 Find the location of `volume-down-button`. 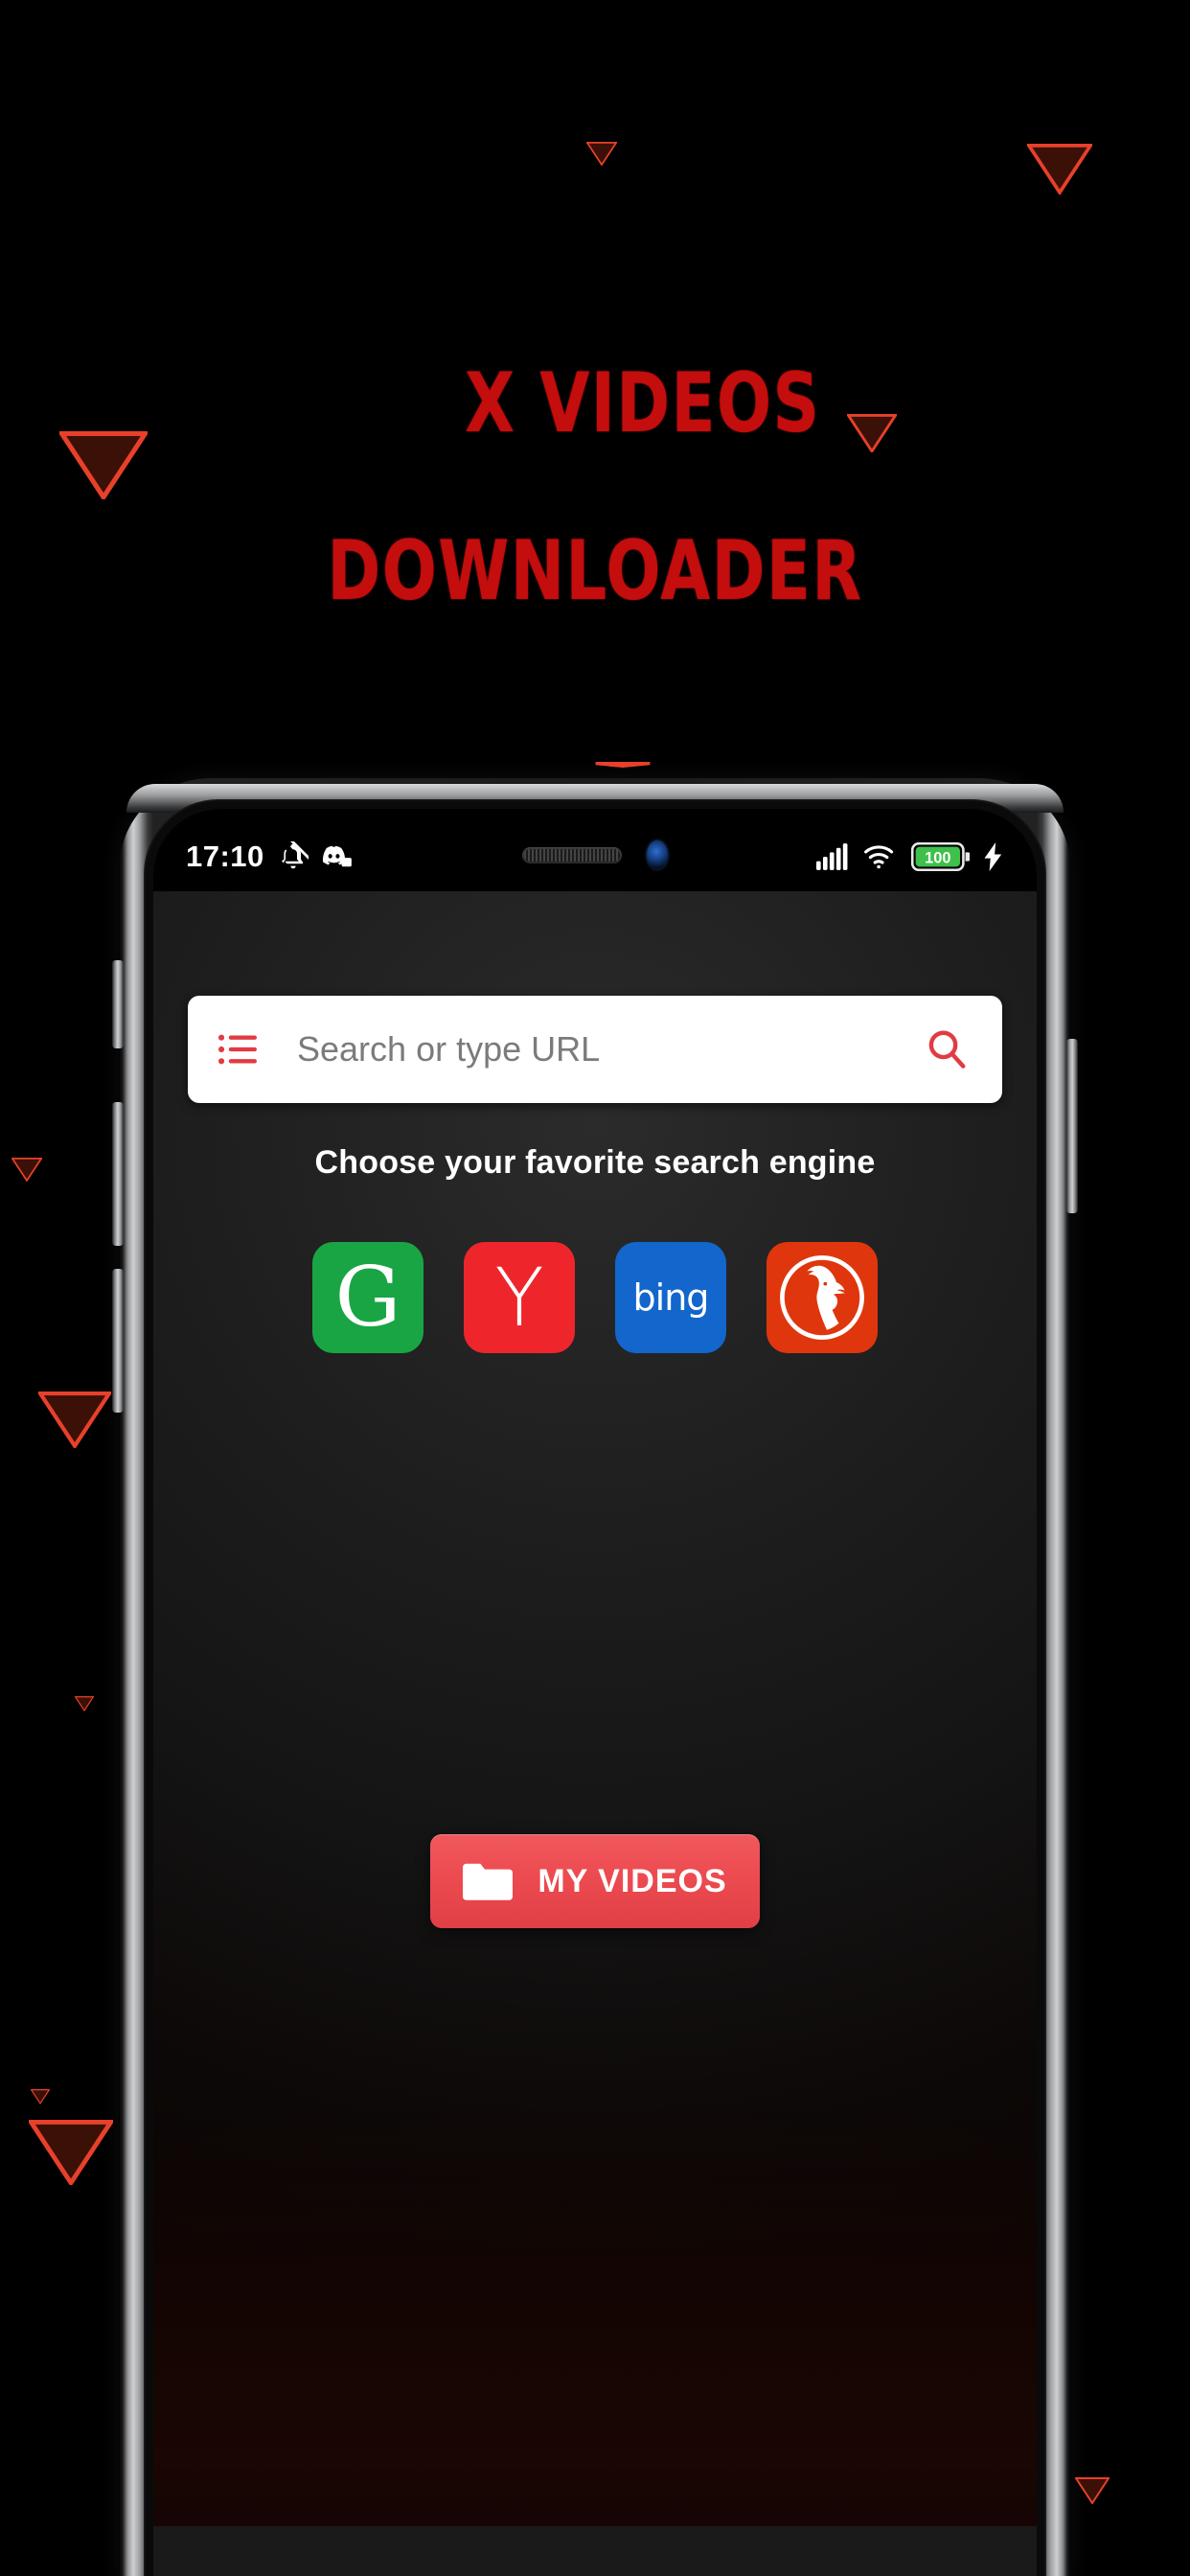

volume-down-button is located at coordinates (118, 1341).